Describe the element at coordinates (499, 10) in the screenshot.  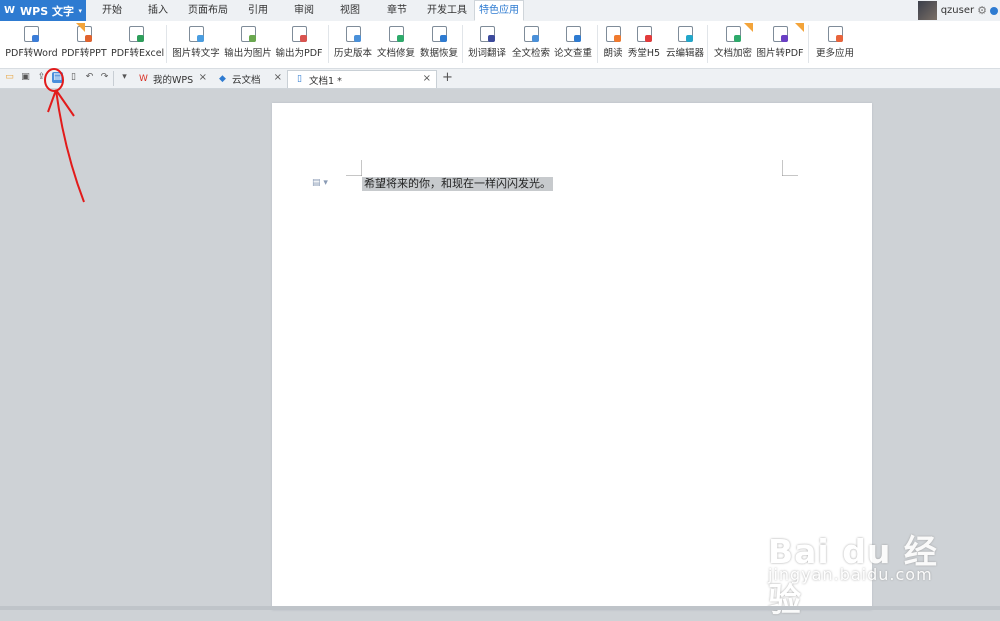
I see `tab-special-apps: 特色应用` at that location.